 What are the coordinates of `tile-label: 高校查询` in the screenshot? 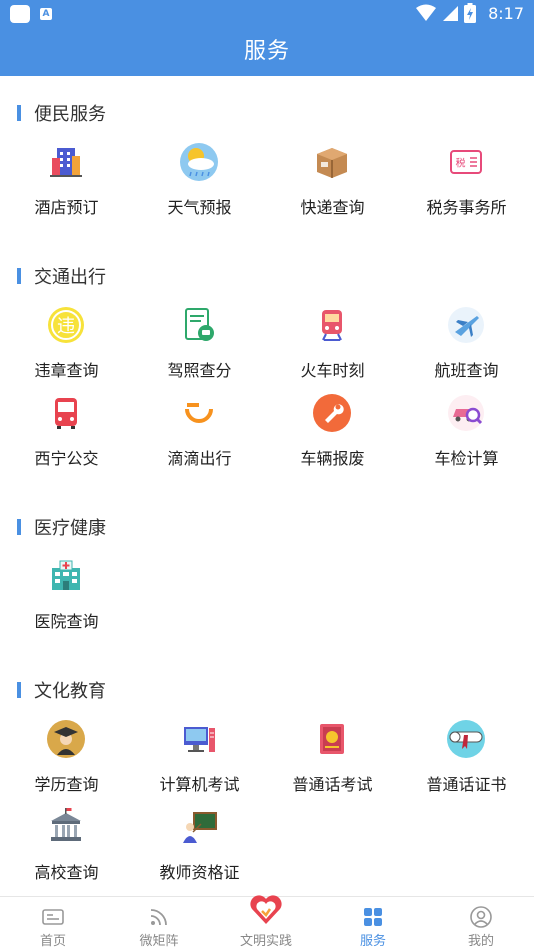 It's located at (66, 872).